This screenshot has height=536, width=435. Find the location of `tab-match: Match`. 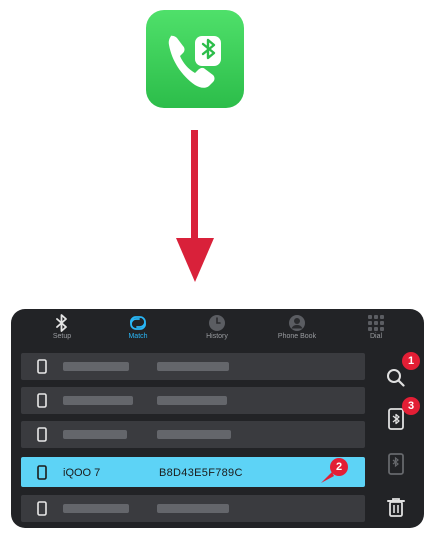

tab-match: Match is located at coordinates (138, 332).